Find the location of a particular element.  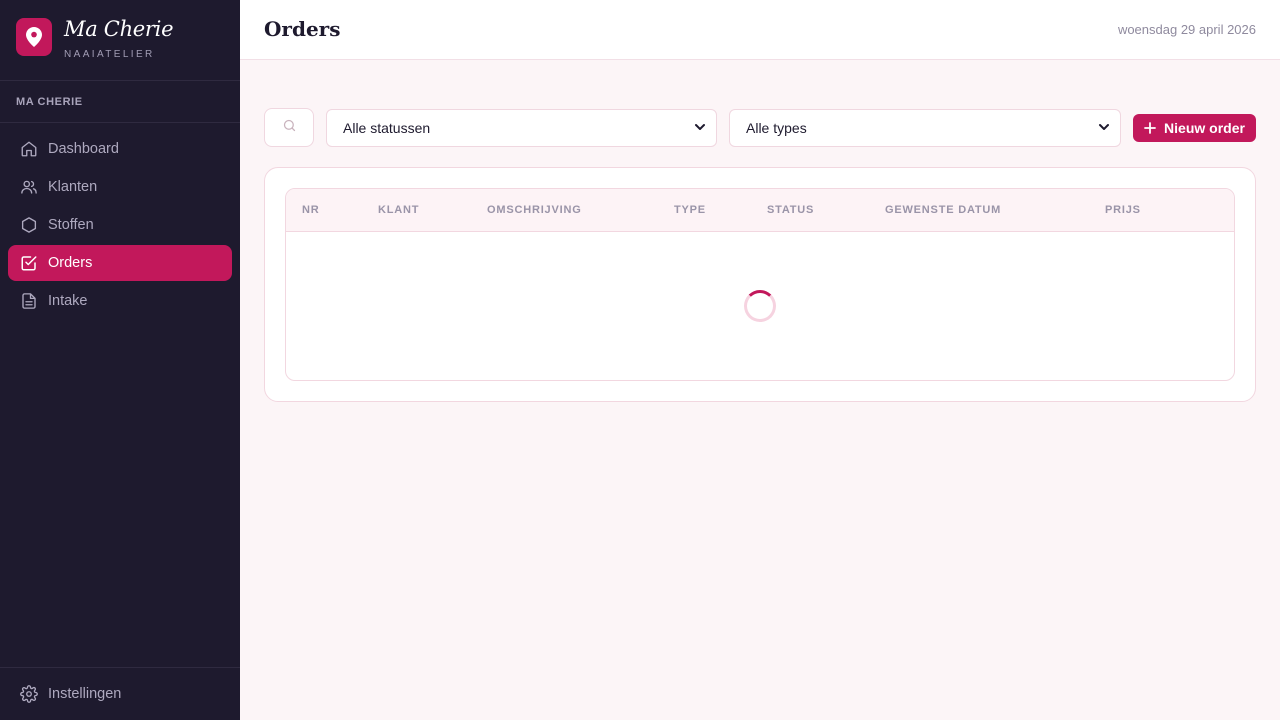

column-header-type: TYPE is located at coordinates (690, 210).